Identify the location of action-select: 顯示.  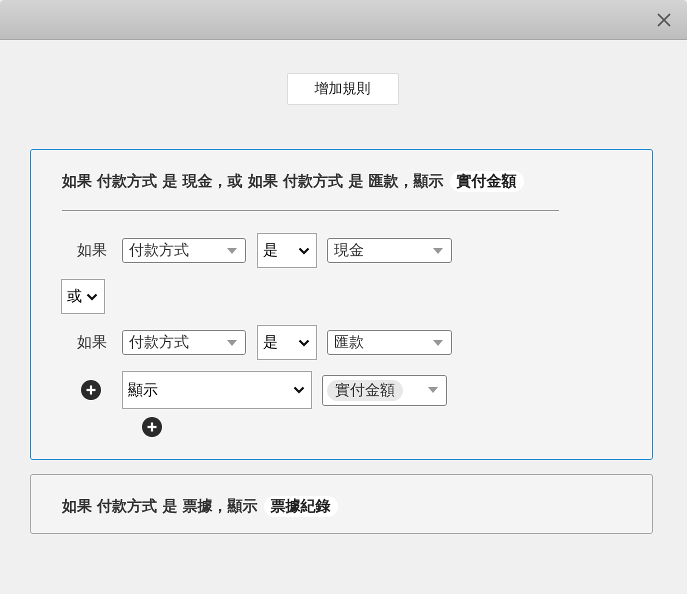
(217, 390).